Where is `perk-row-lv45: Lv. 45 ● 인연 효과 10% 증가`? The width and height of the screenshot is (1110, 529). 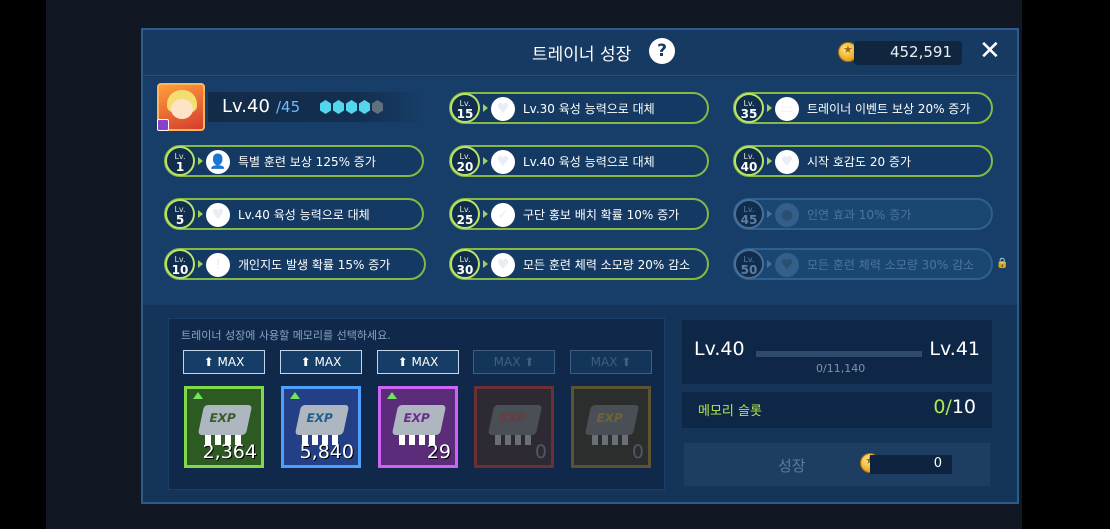
perk-row-lv45: Lv. 45 ● 인연 효과 10% 증가 is located at coordinates (863, 214).